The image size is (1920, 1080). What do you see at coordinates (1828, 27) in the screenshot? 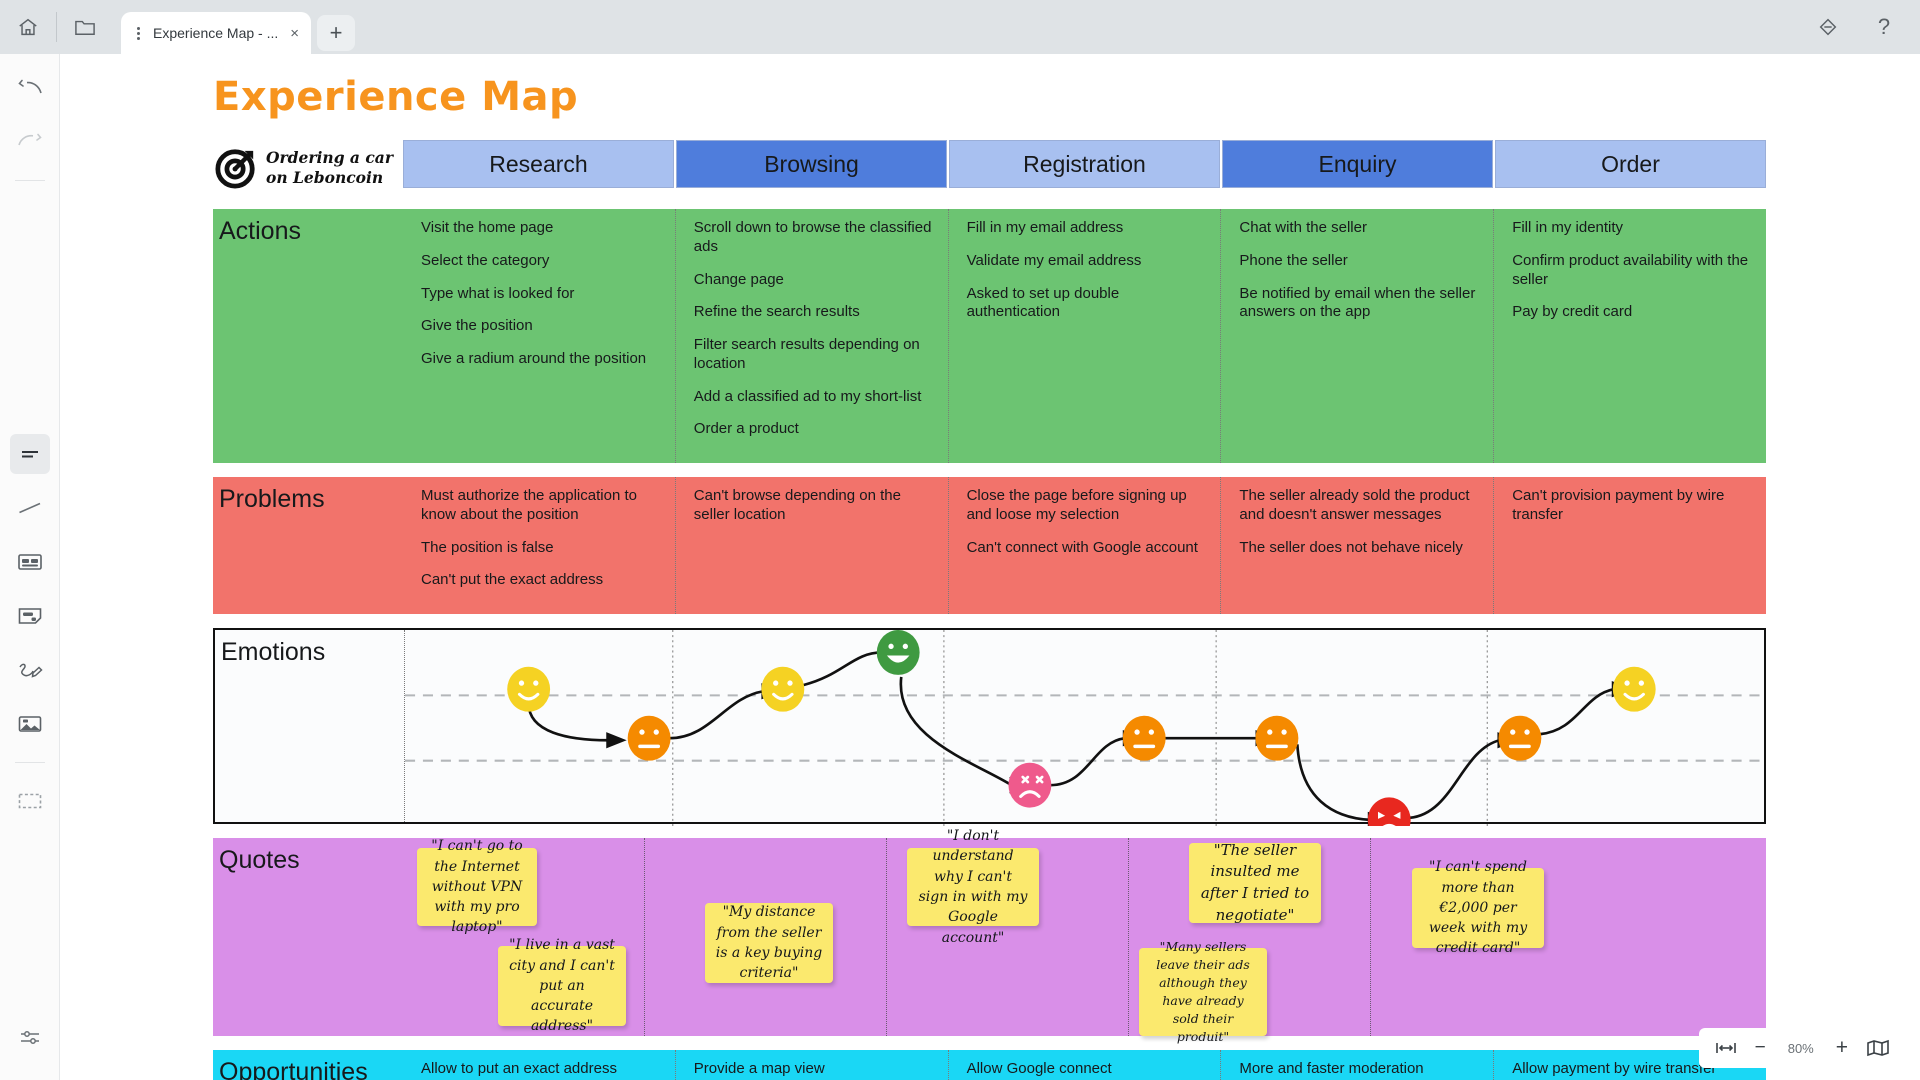
I see `extensions-button` at bounding box center [1828, 27].